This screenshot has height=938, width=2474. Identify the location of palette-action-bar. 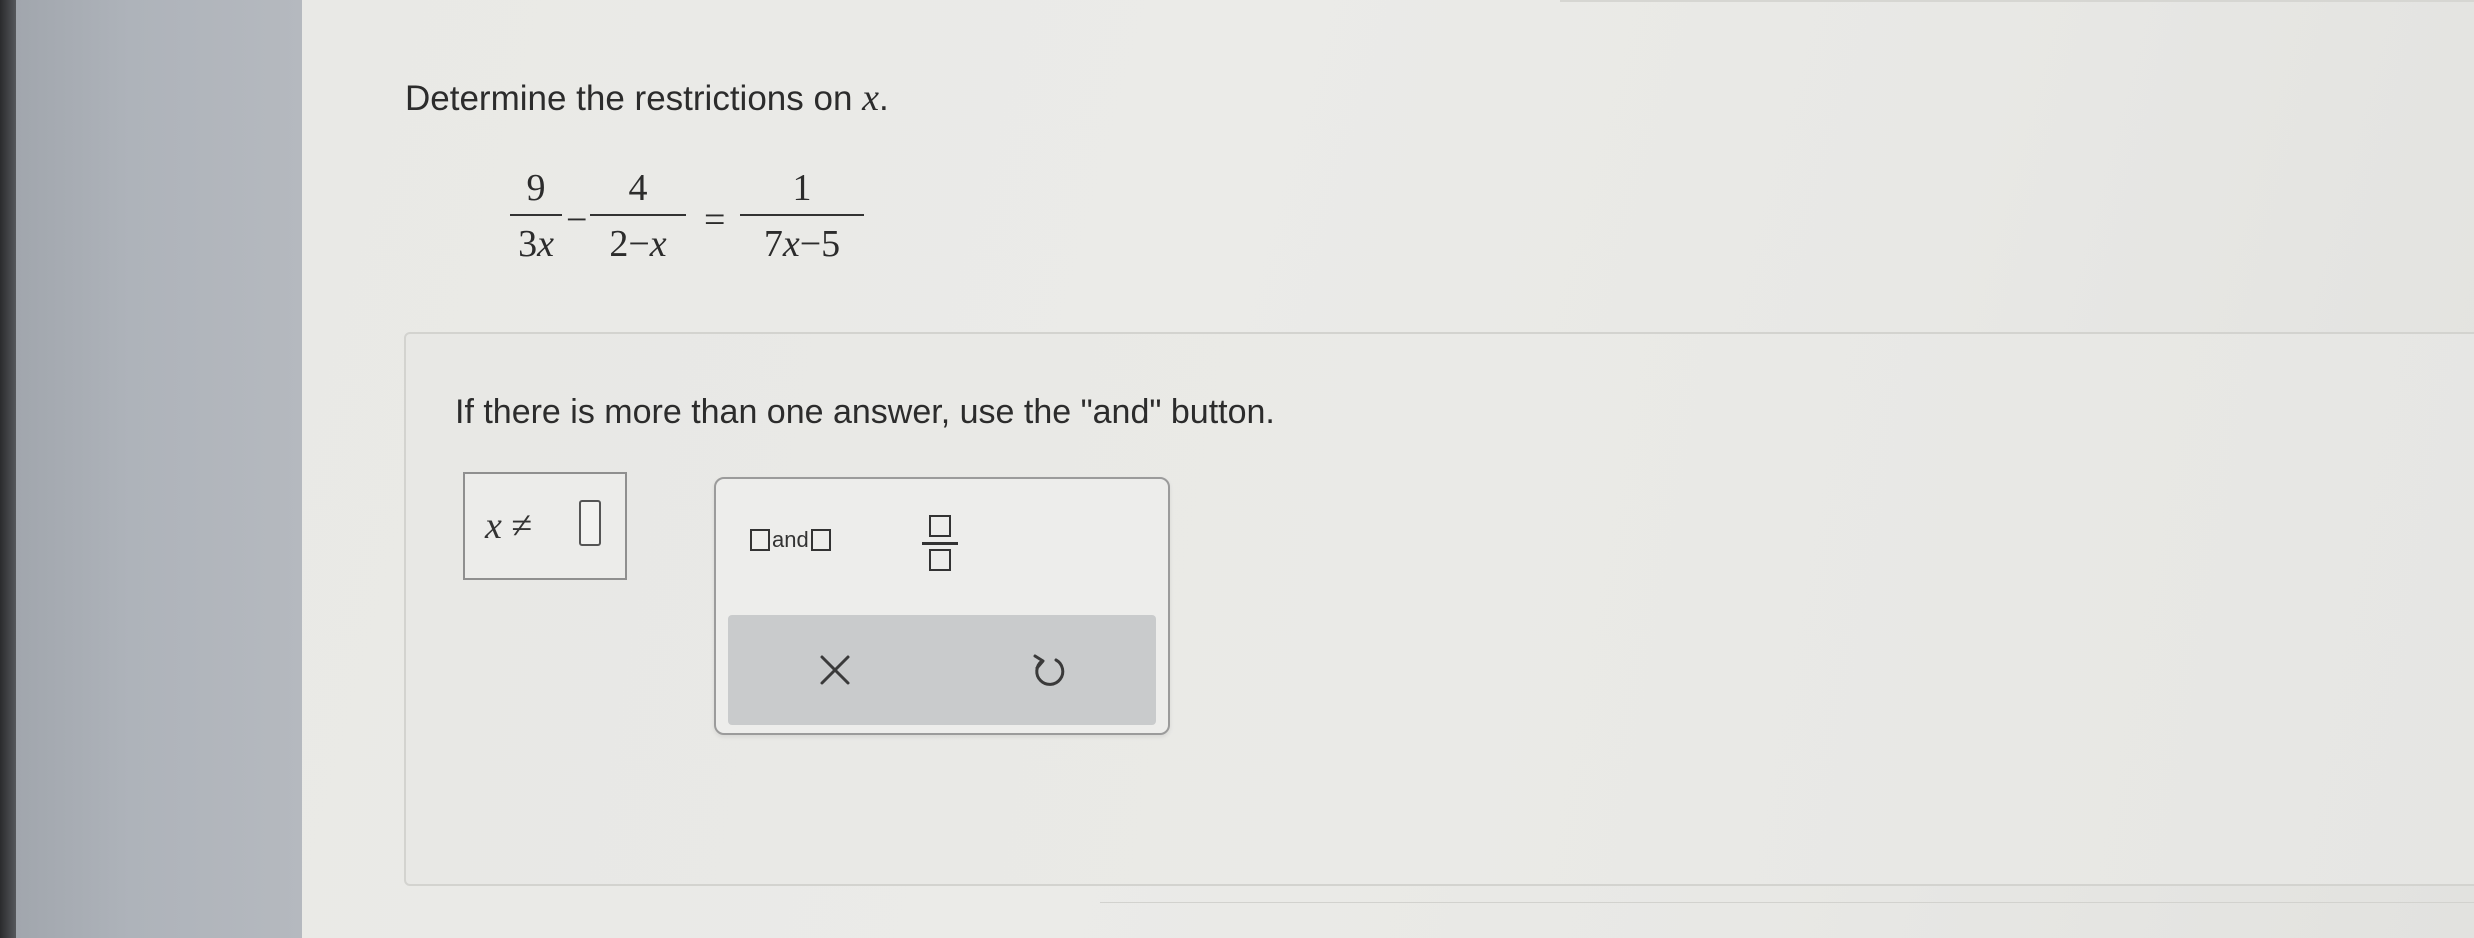
(942, 670).